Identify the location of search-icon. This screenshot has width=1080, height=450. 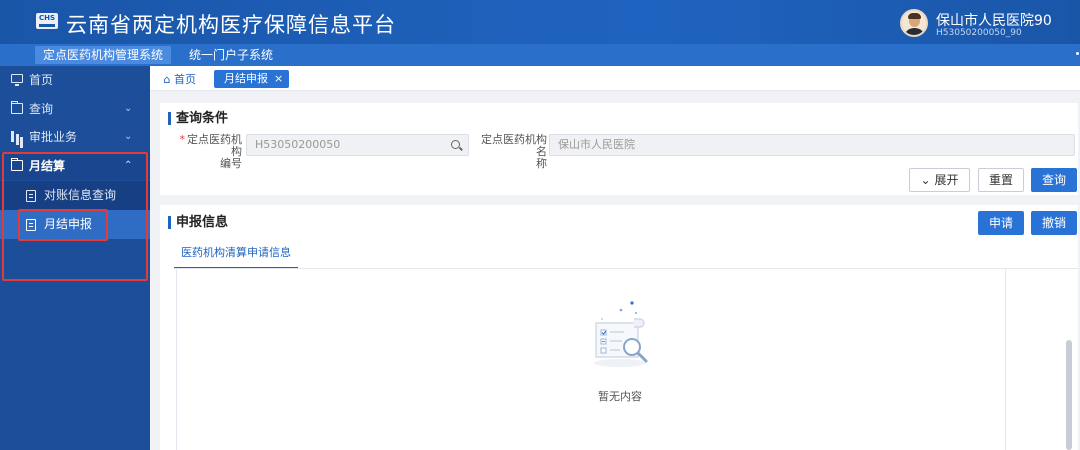
(455, 144).